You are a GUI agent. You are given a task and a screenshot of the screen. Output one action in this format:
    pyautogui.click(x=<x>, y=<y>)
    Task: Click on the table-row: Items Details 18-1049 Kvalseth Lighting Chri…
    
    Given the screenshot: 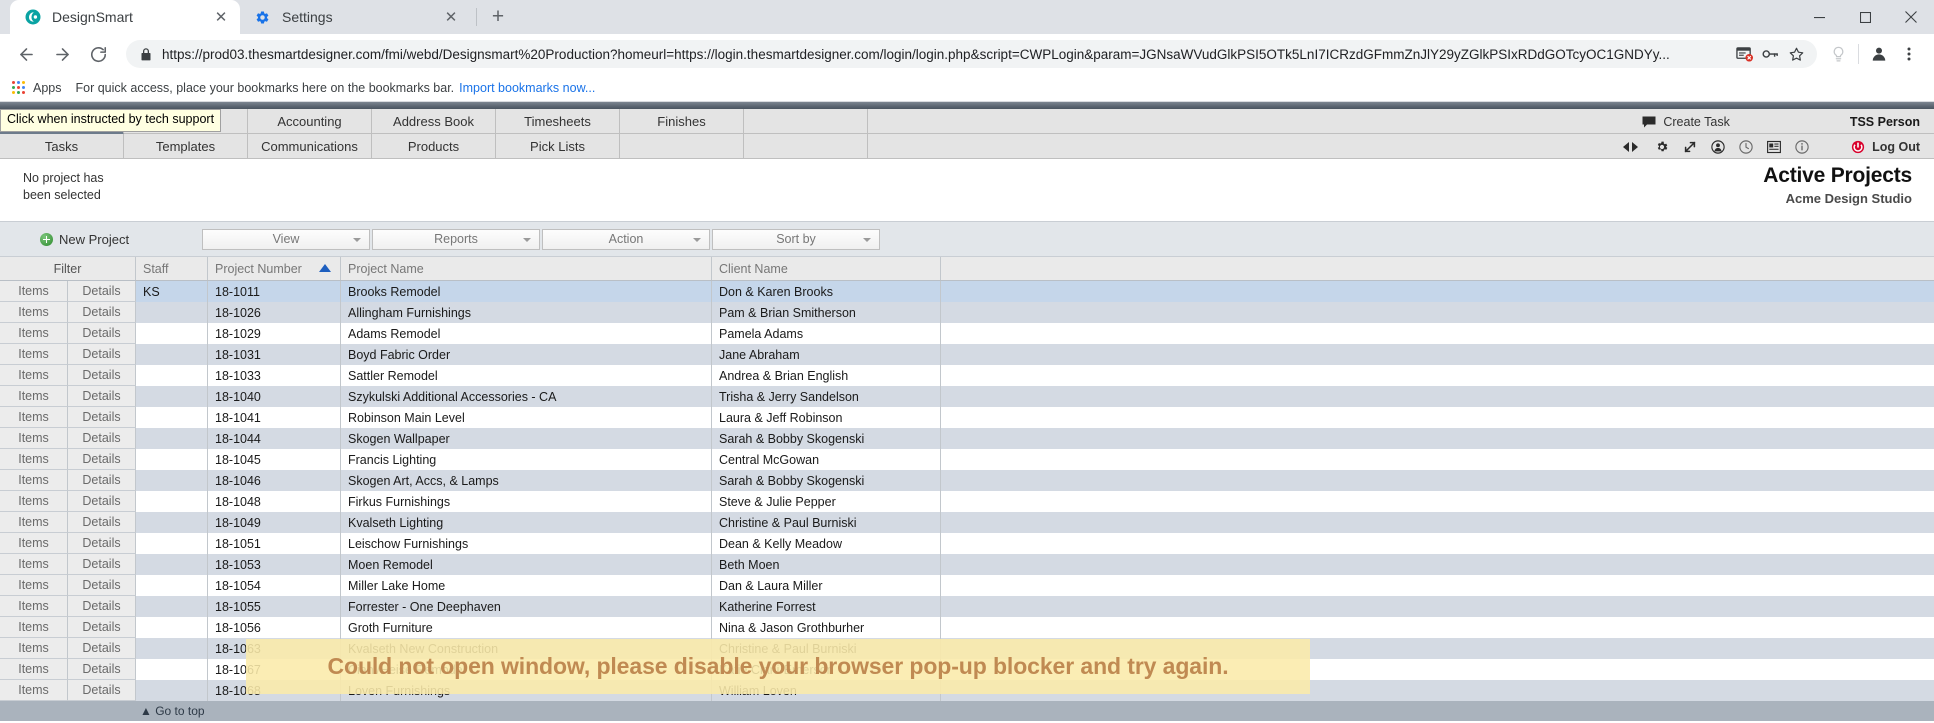 What is the action you would take?
    pyautogui.click(x=967, y=522)
    